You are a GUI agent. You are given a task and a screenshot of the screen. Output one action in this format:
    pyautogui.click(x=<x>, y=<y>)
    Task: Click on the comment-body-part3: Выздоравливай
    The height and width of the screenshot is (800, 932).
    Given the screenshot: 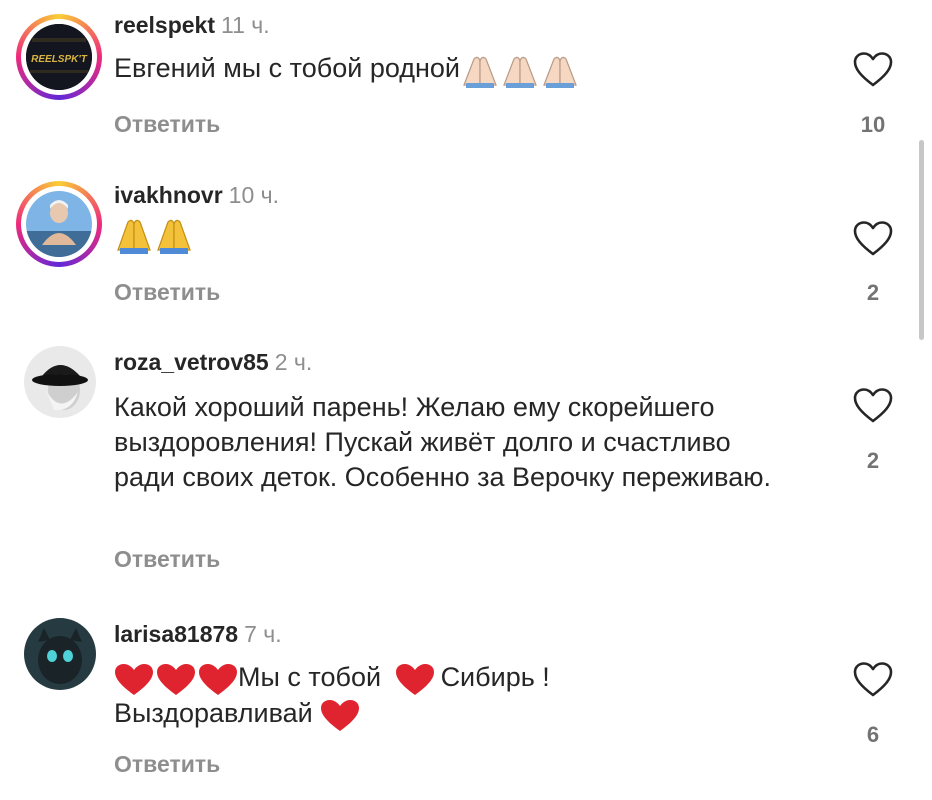 What is the action you would take?
    pyautogui.click(x=213, y=713)
    